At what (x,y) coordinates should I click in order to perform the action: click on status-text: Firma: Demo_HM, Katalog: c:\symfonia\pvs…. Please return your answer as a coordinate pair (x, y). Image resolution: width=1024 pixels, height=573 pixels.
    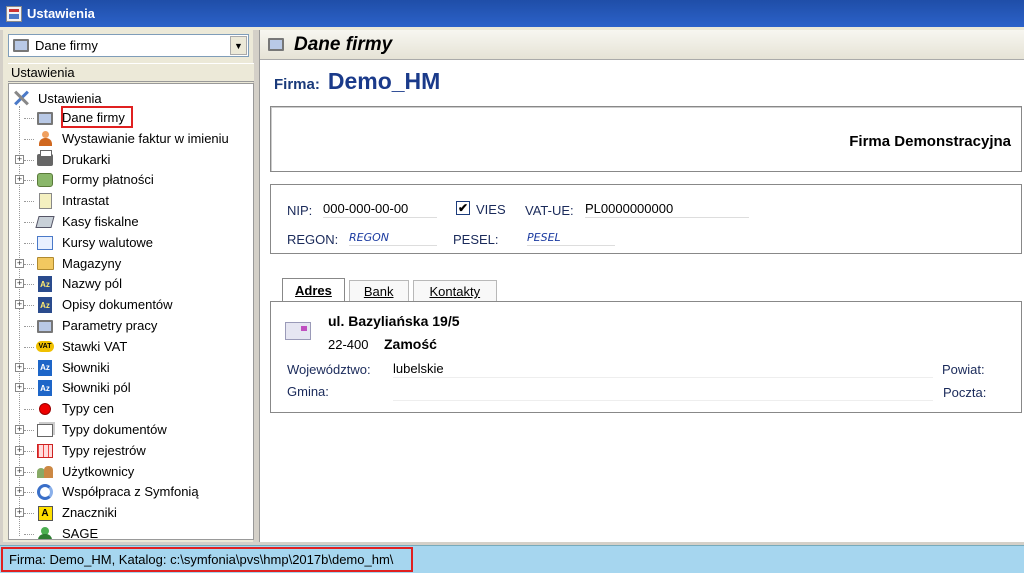
    Looking at the image, I should click on (201, 559).